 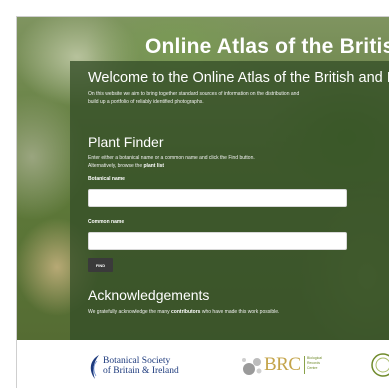 I want to click on botanical-name-input, so click(x=217, y=198).